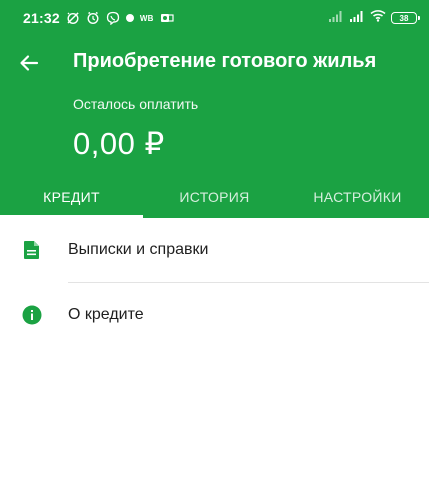 The height and width of the screenshot is (500, 429). I want to click on tab-settings: НАСТРОЙКИ, so click(357, 197).